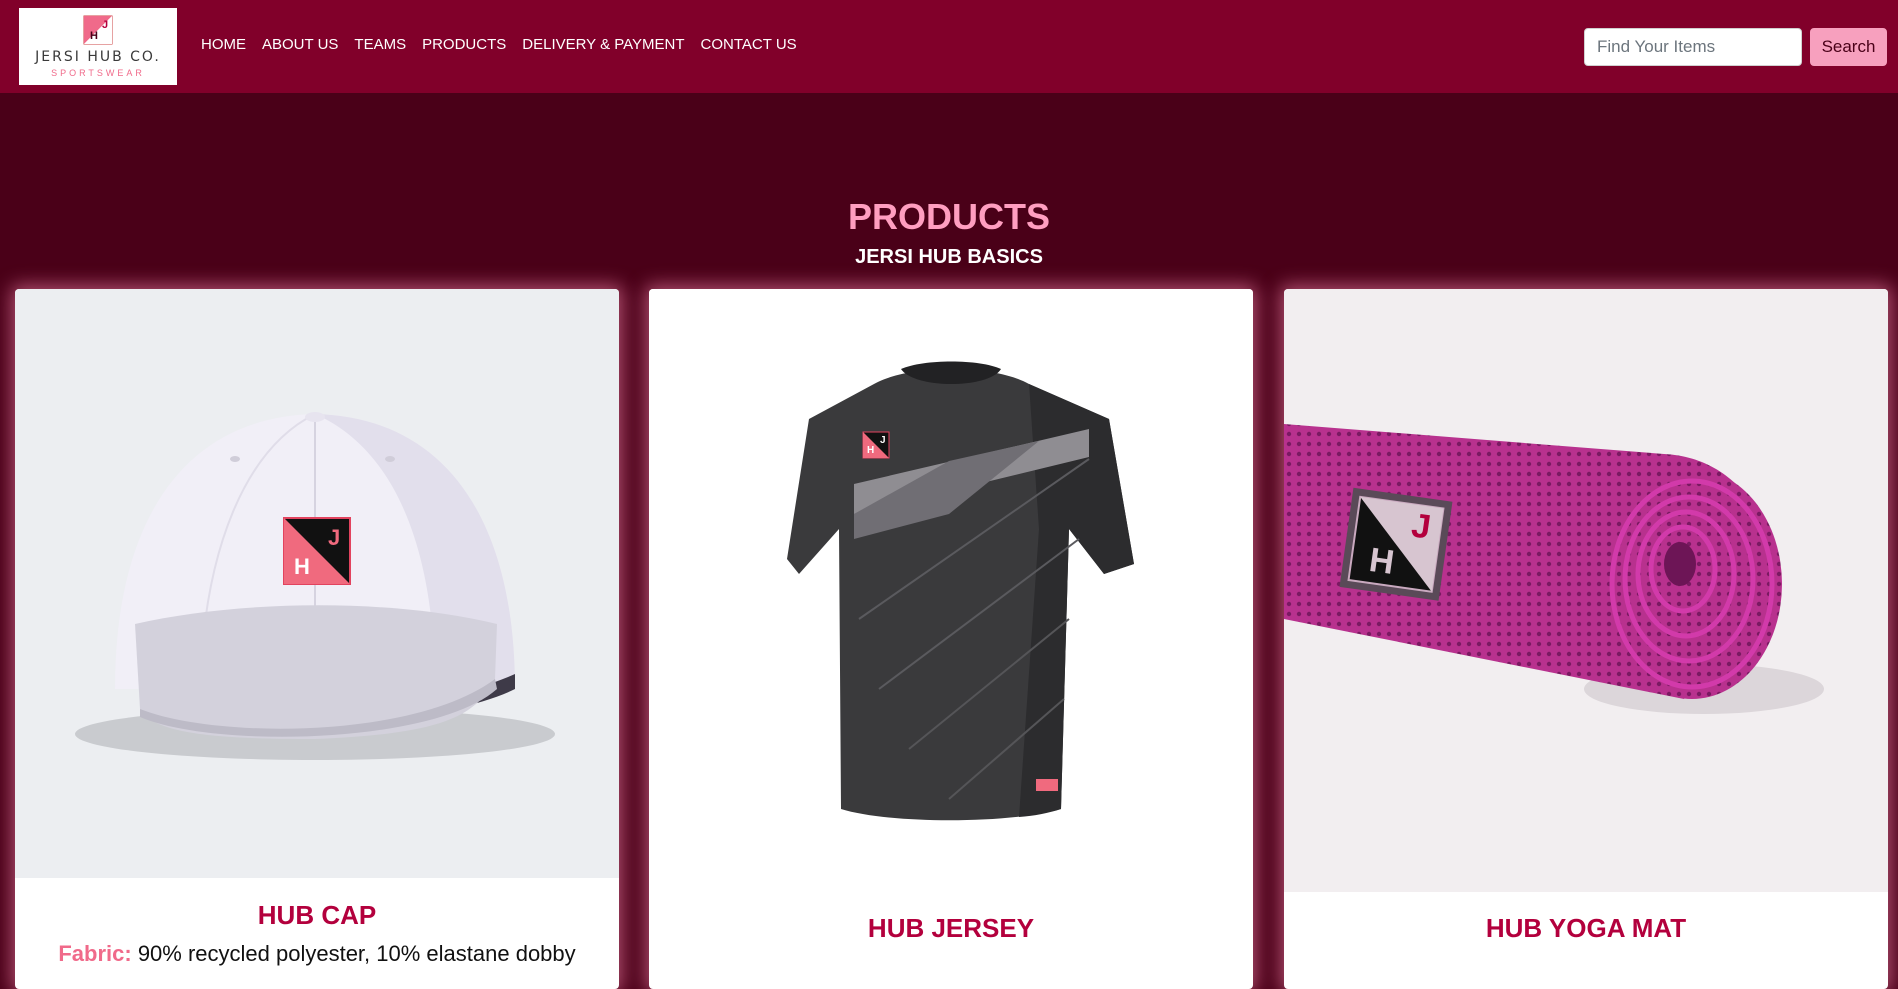 The height and width of the screenshot is (989, 1898). I want to click on product-title: HUB YOGA MAT, so click(1586, 928).